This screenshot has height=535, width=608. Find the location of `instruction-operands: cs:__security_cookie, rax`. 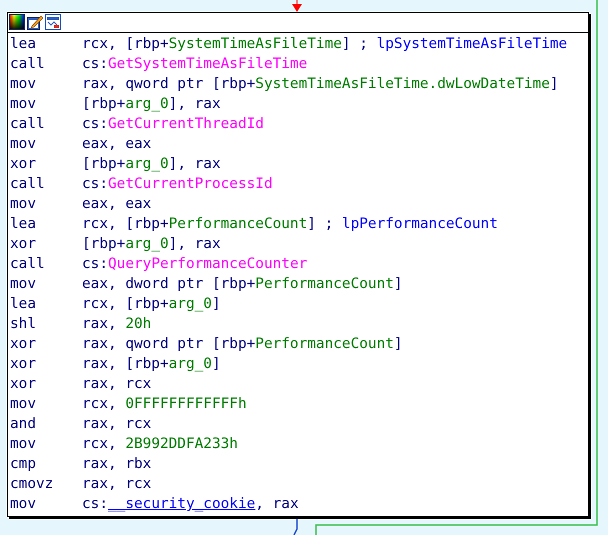

instruction-operands: cs:__security_cookie, rax is located at coordinates (190, 504).